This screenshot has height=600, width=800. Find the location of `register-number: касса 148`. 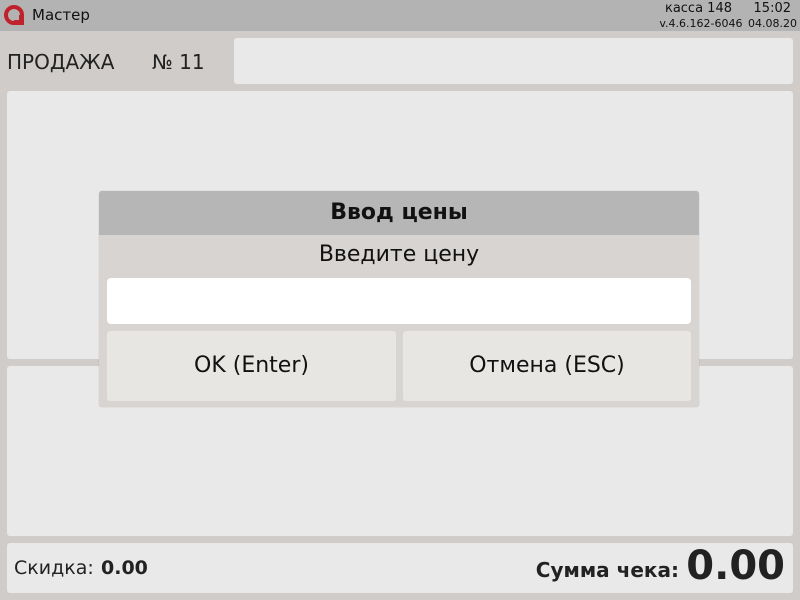

register-number: касса 148 is located at coordinates (698, 8).